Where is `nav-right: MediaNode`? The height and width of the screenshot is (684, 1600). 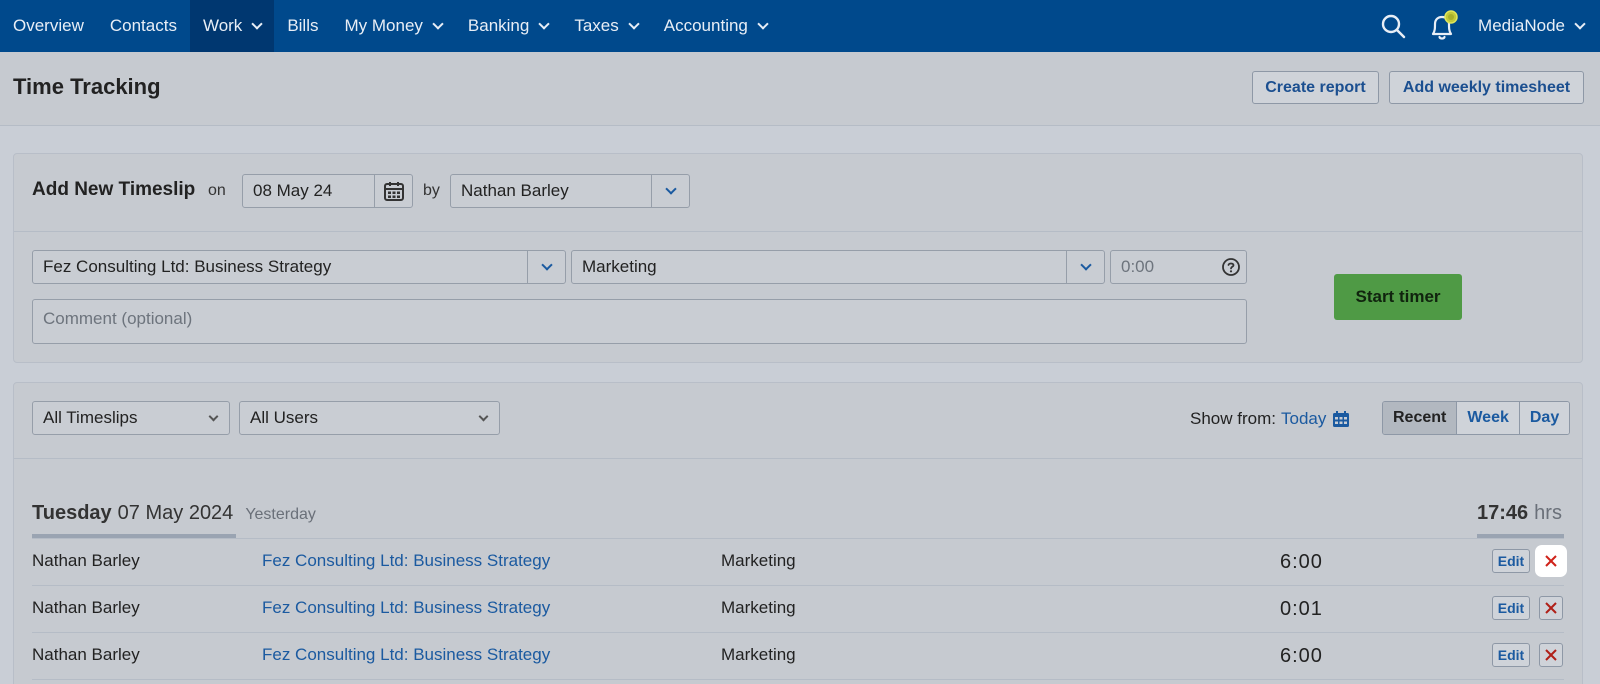
nav-right: MediaNode is located at coordinates (1484, 26).